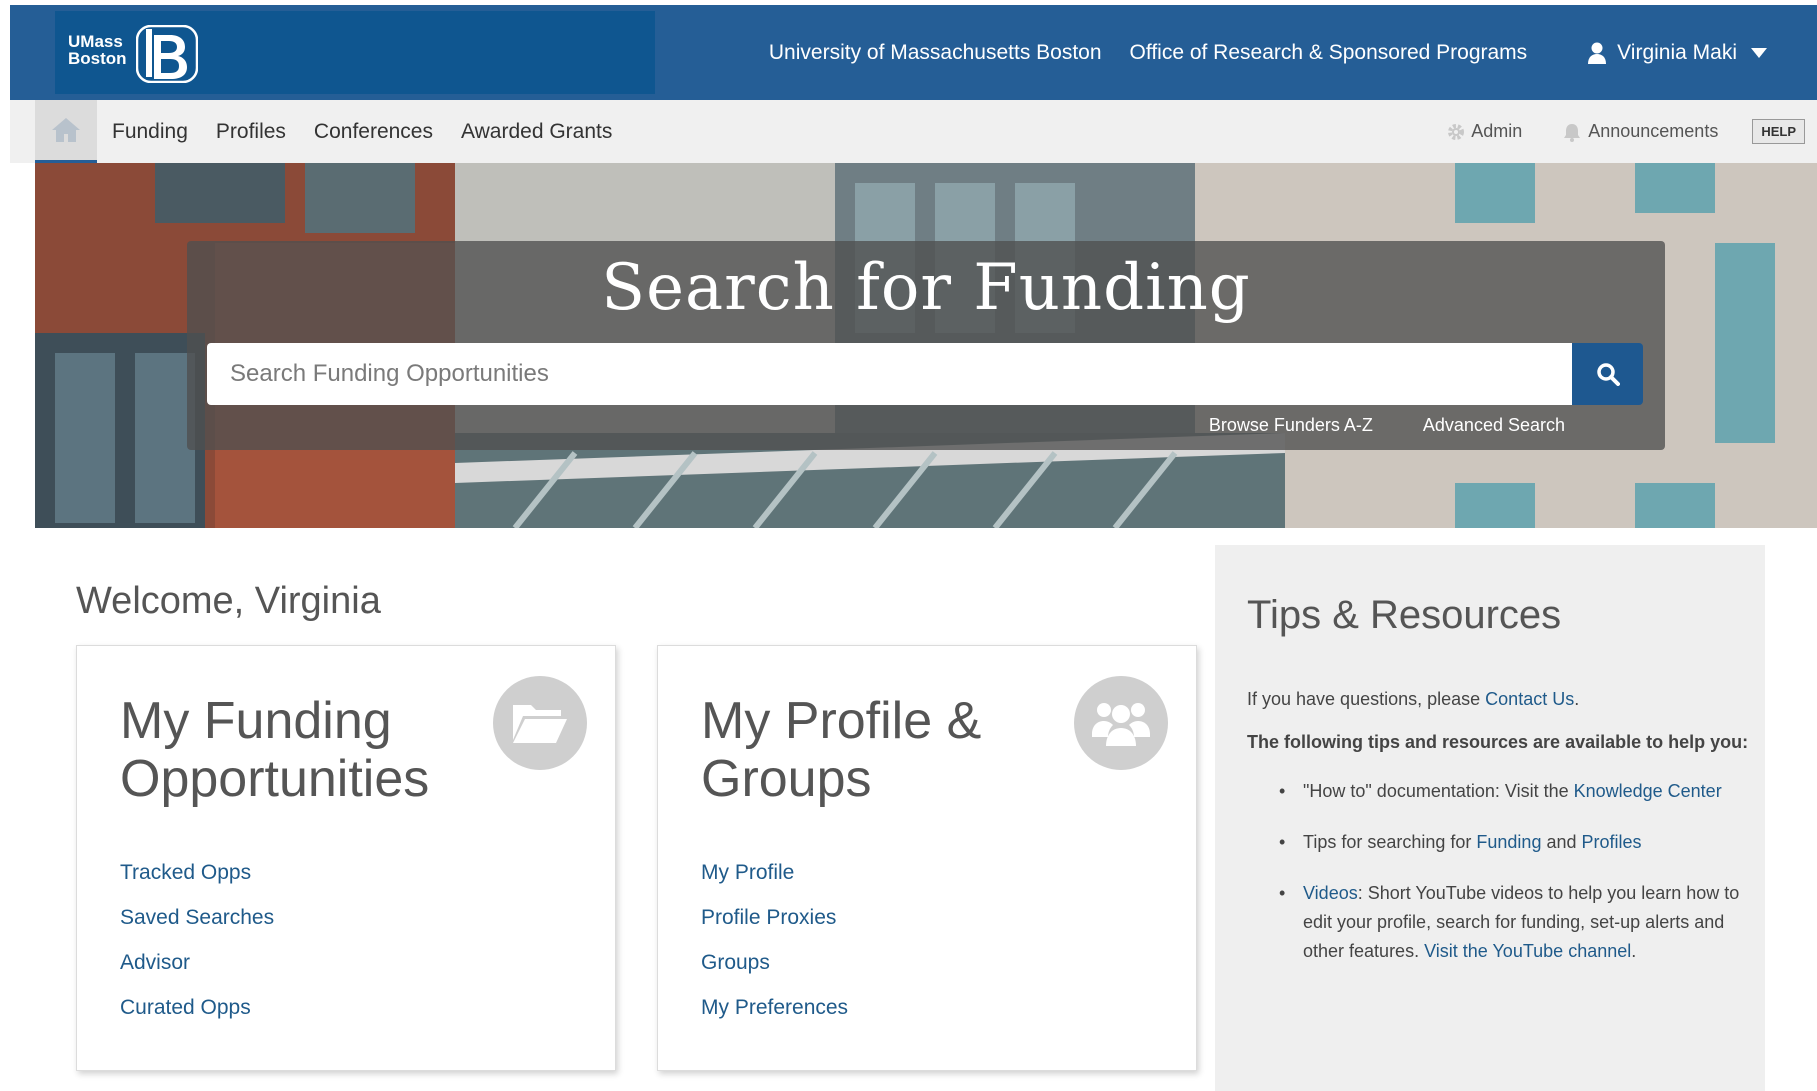 The height and width of the screenshot is (1091, 1817). Describe the element at coordinates (926, 288) in the screenshot. I see `search-title: Search for Funding` at that location.